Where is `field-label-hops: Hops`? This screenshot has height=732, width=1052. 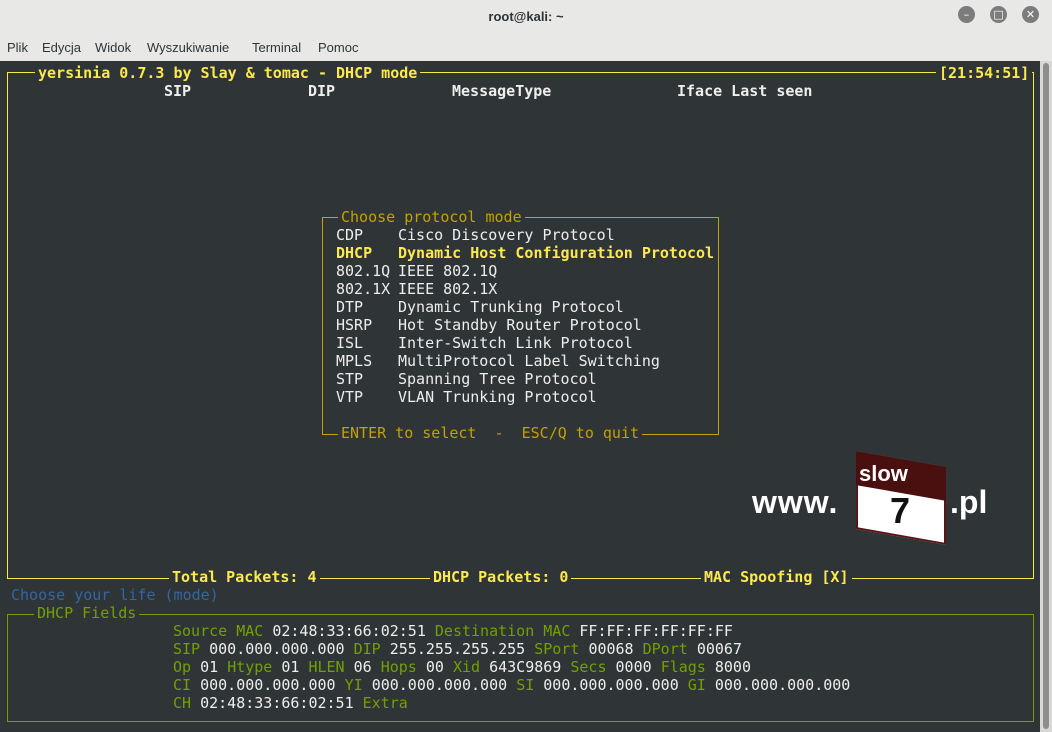 field-label-hops: Hops is located at coordinates (398, 667).